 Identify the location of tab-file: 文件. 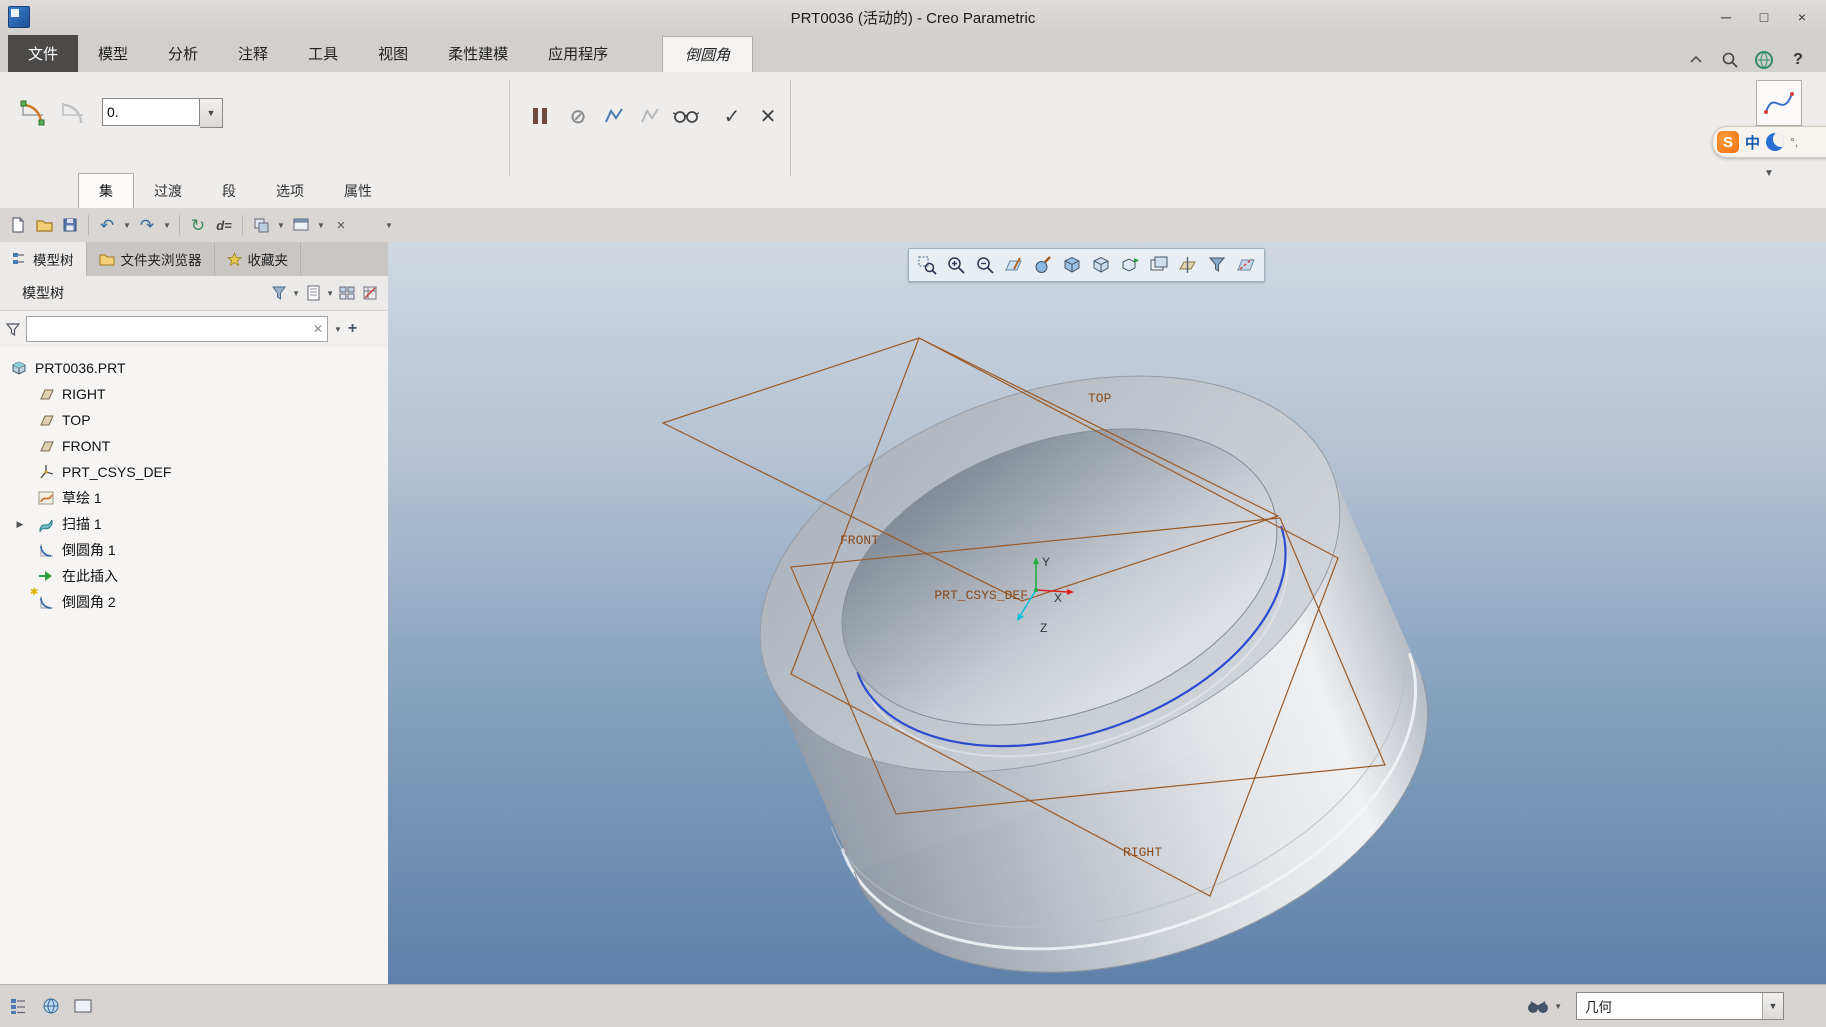
(43, 53).